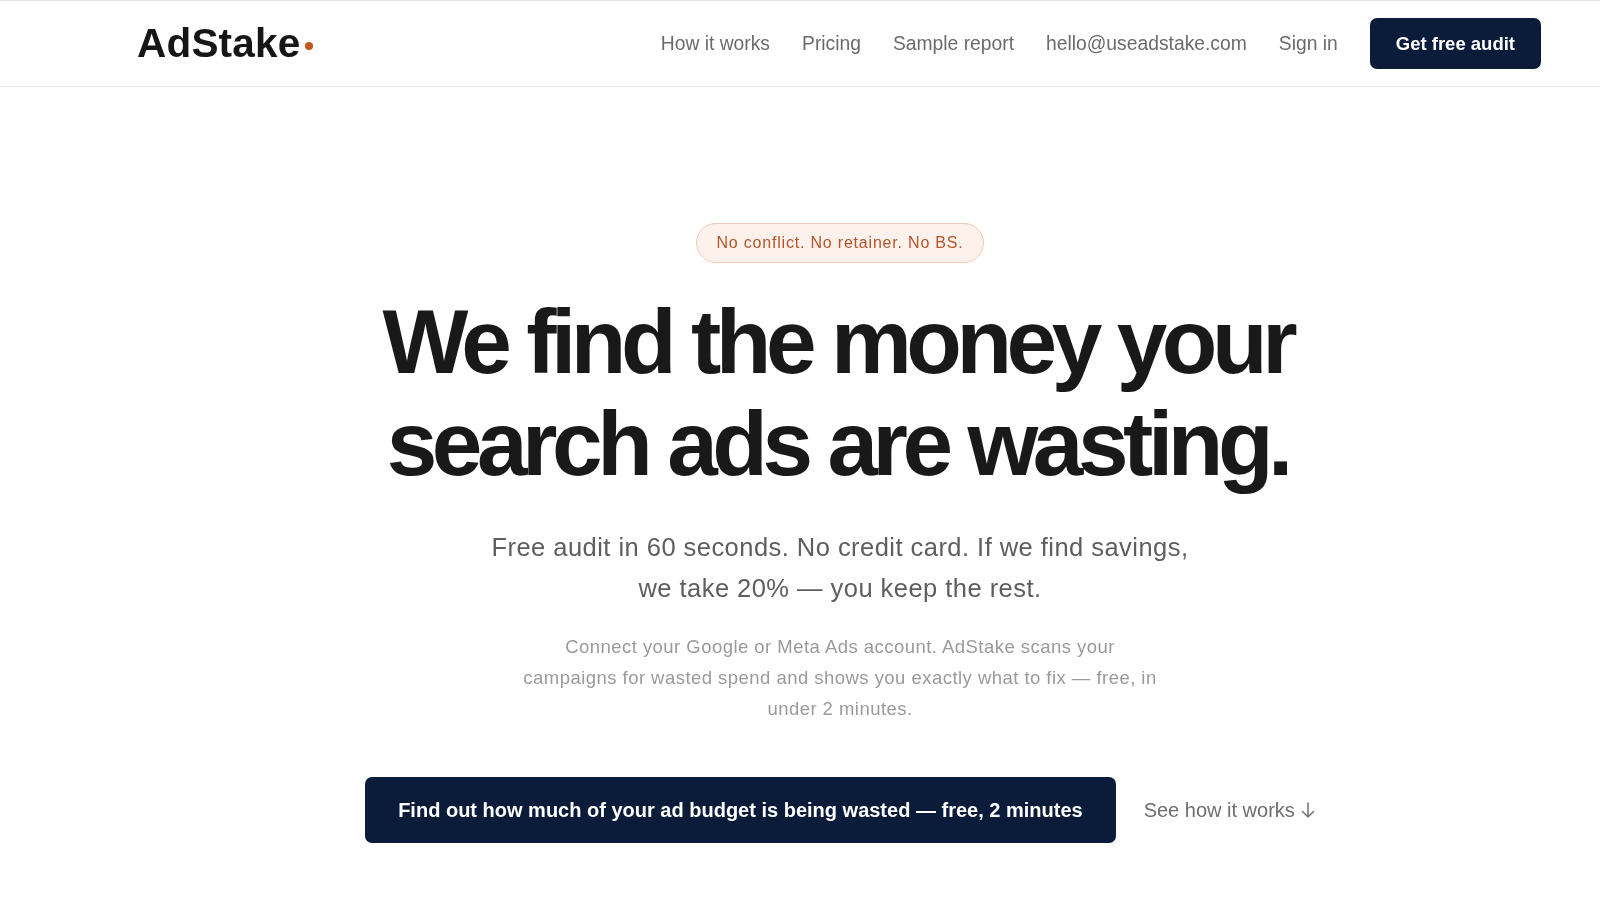 This screenshot has height=903, width=1600. I want to click on nav-link: Sample report, so click(953, 43).